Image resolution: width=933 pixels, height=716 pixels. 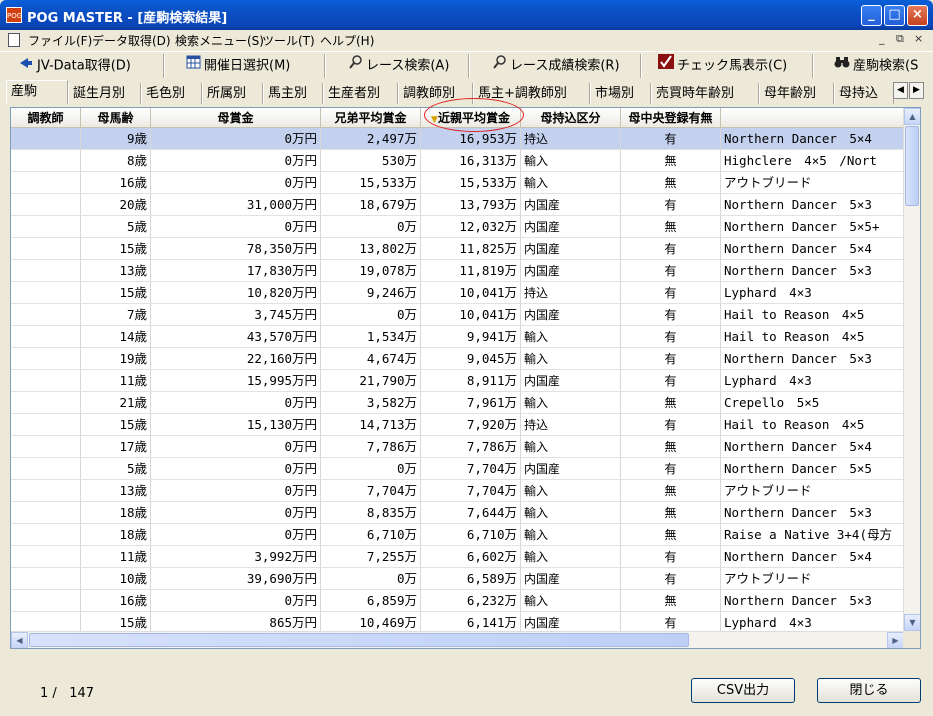 What do you see at coordinates (60, 40) in the screenshot?
I see `menu-file: ファイル(F)` at bounding box center [60, 40].